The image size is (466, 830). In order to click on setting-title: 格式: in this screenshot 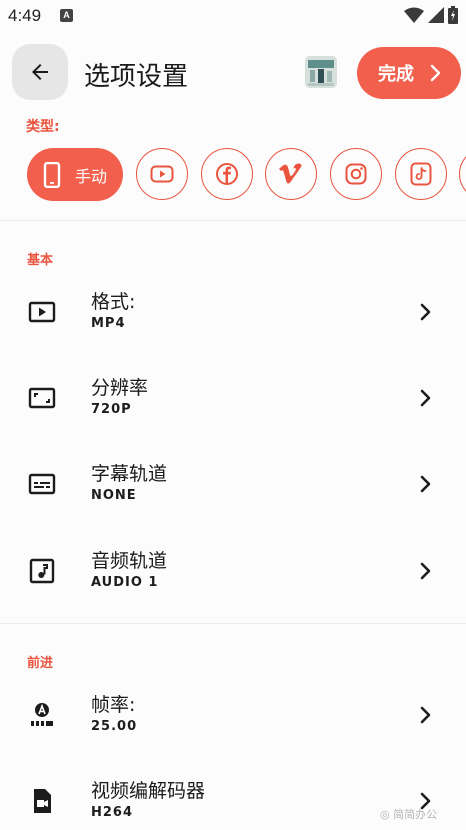, I will do `click(113, 302)`.